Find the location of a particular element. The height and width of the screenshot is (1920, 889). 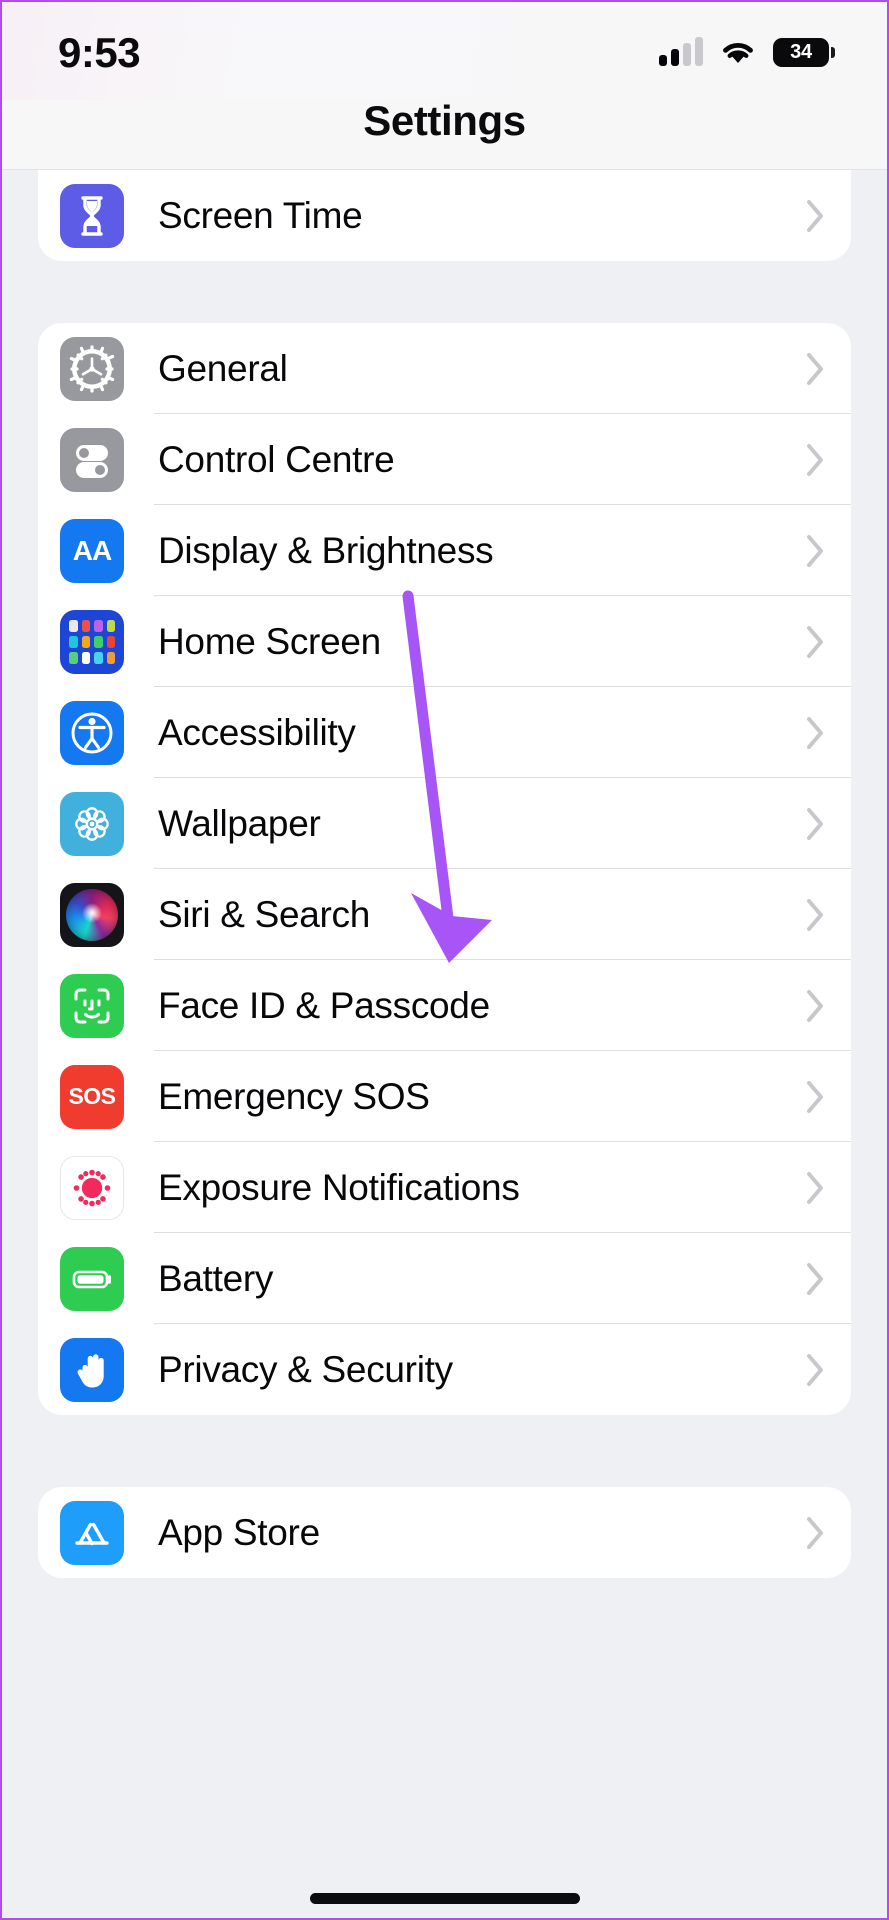

gear-icon is located at coordinates (92, 368).